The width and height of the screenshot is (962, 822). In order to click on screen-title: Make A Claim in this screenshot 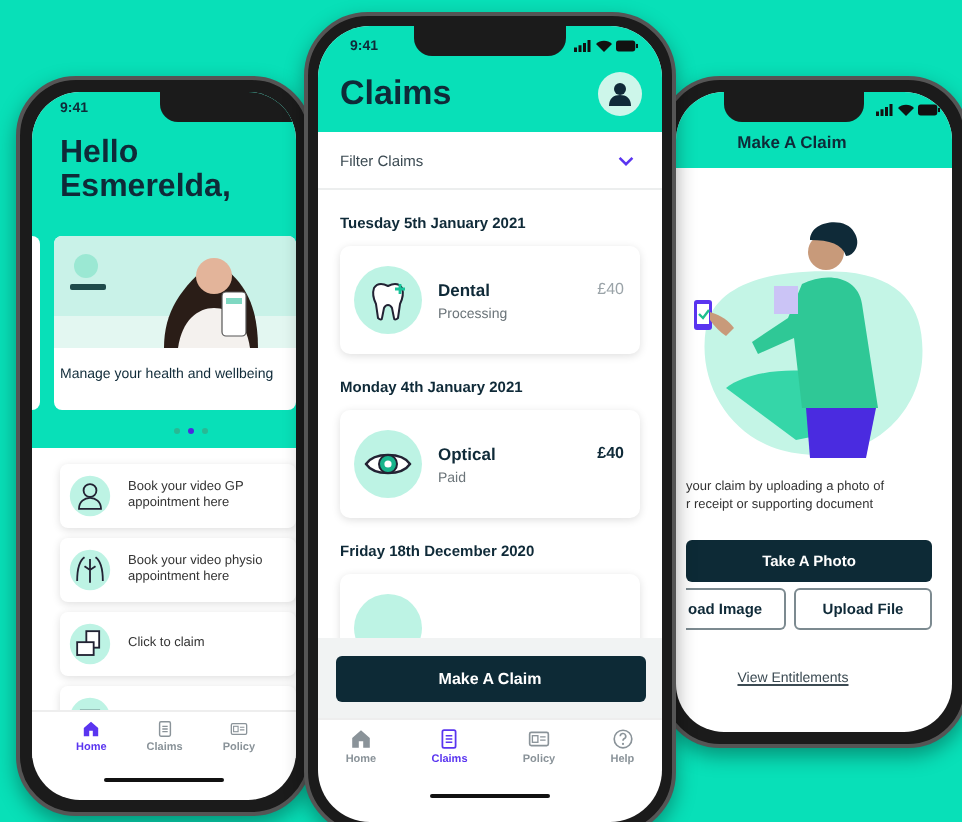, I will do `click(792, 143)`.